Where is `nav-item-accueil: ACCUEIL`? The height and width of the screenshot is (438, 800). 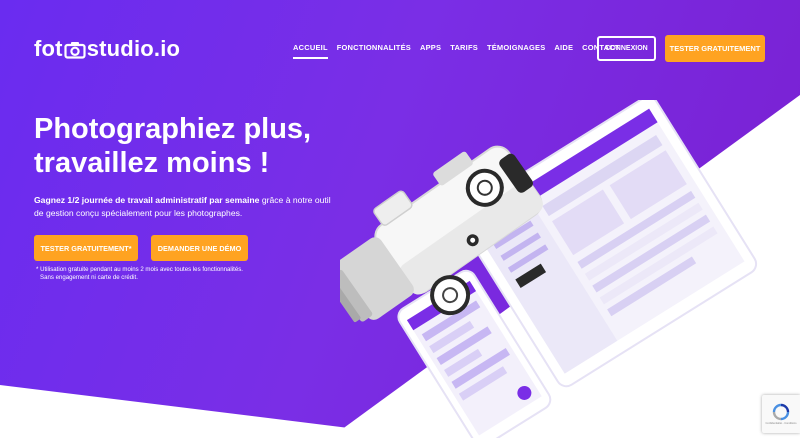
nav-item-accueil: ACCUEIL is located at coordinates (310, 51).